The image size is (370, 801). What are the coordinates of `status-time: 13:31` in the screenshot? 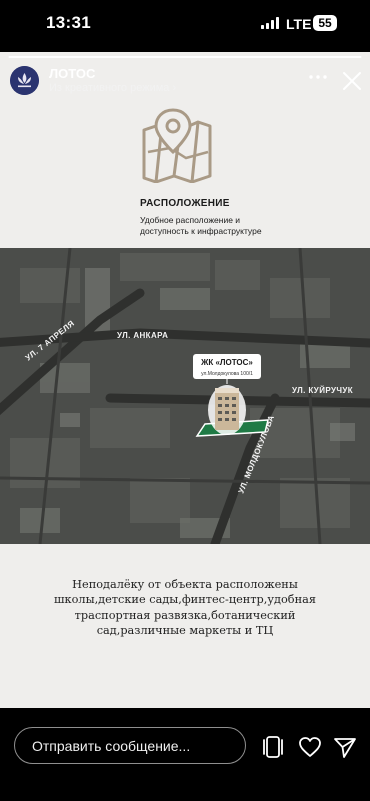 It's located at (68, 22).